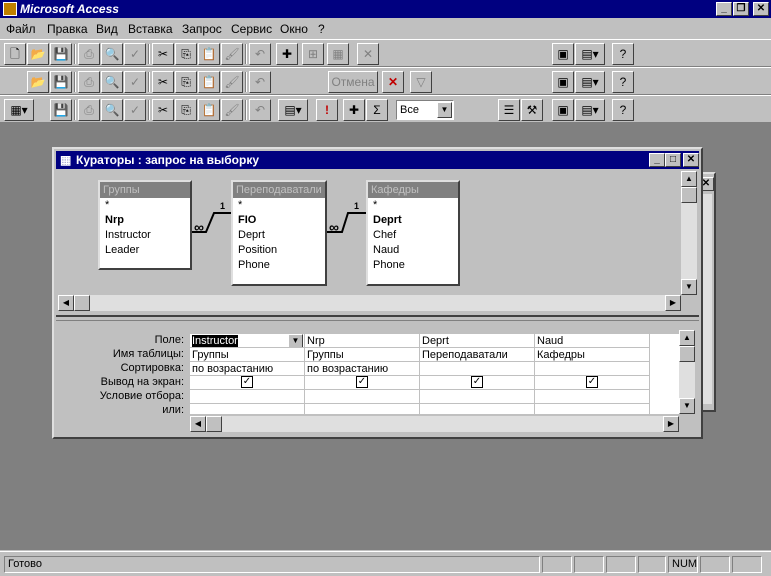 This screenshot has width=771, height=576. I want to click on analyze-icon: ▦, so click(338, 54).